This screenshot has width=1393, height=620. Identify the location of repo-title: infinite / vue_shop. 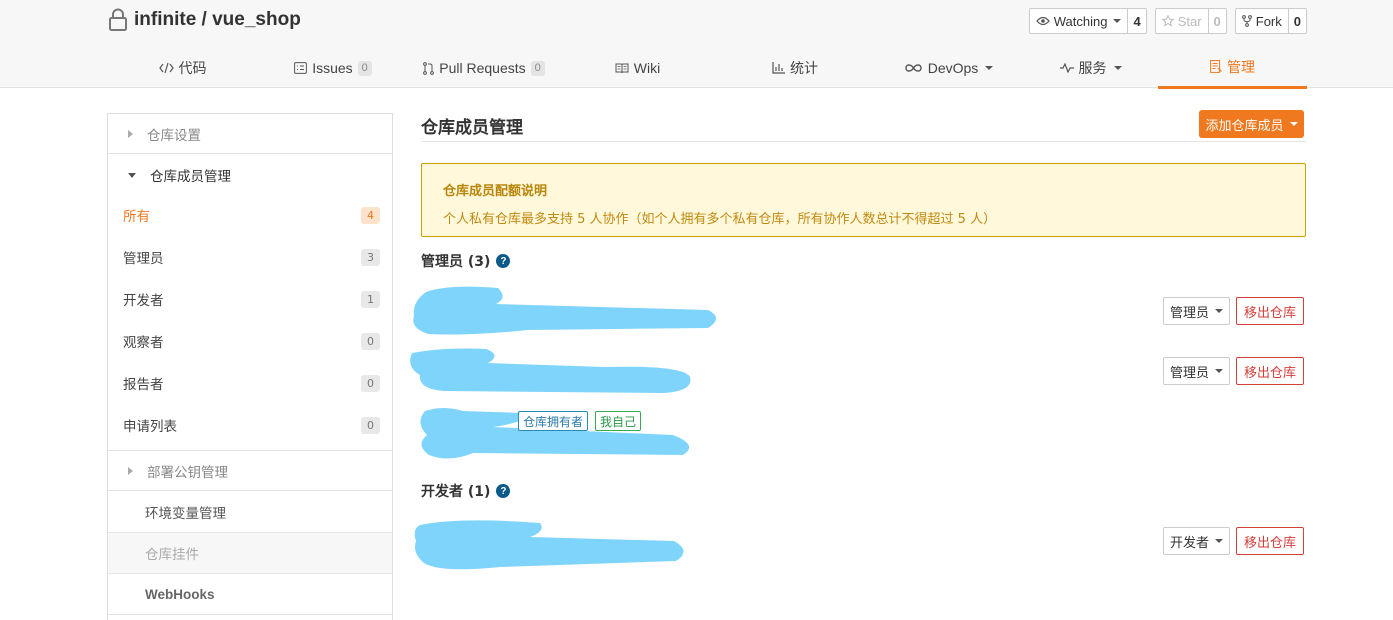
(204, 20).